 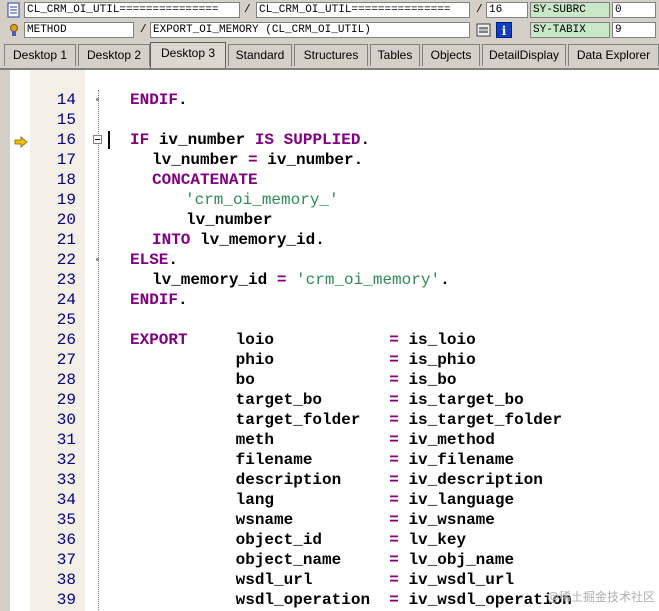 What do you see at coordinates (329, 240) in the screenshot?
I see `code-line: 21 INTO lv_memory_id.` at bounding box center [329, 240].